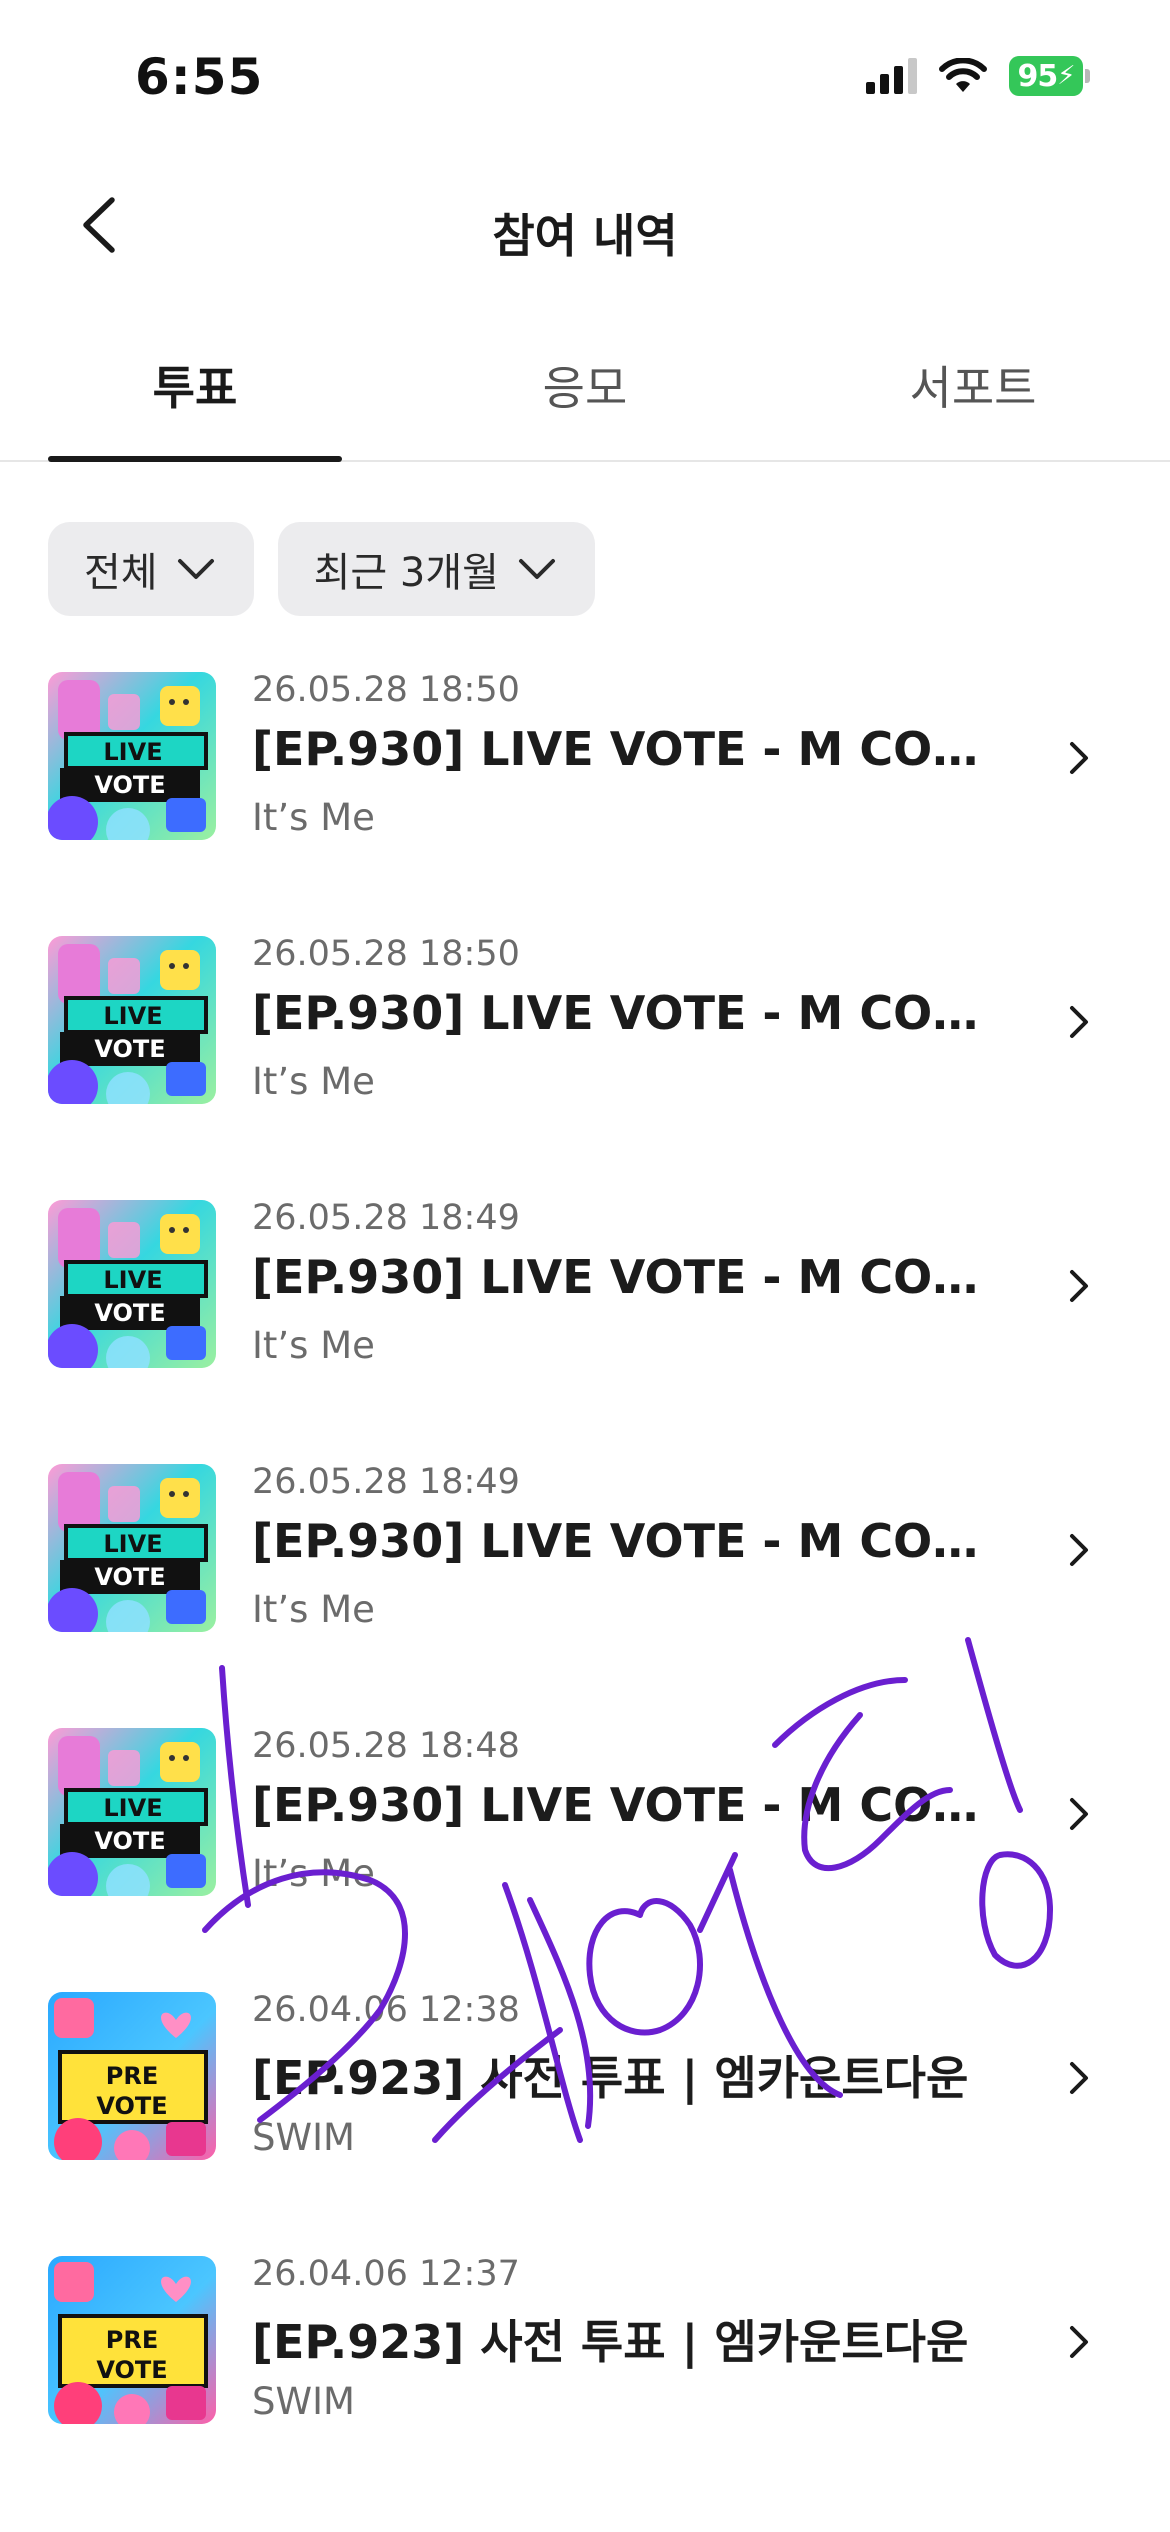  I want to click on cellular-signal-icon, so click(891, 76).